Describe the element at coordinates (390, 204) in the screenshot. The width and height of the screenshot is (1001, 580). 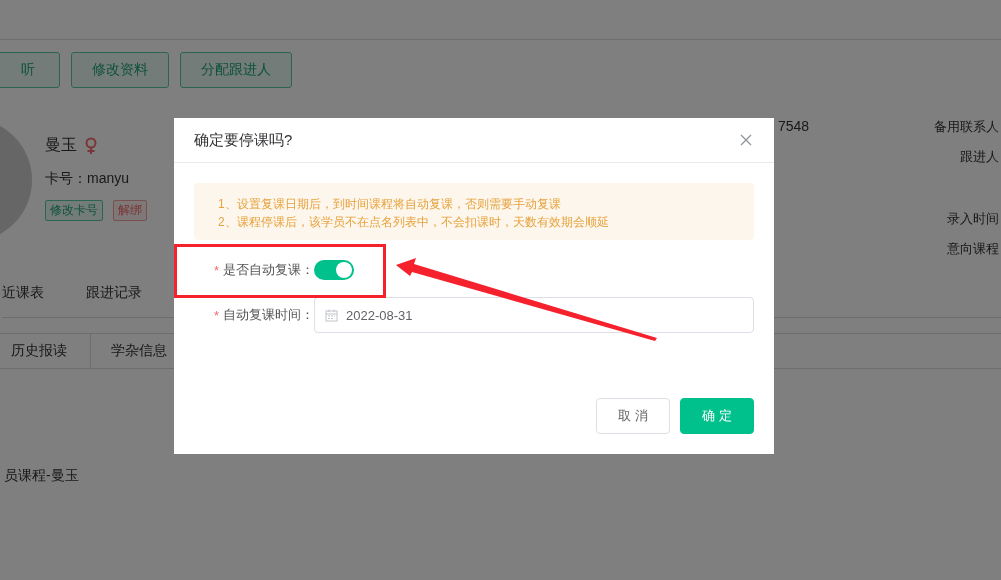
I see `notice-text: 1、设置复课日期后，到时间课程将自动复课，否则需要手动复课` at that location.